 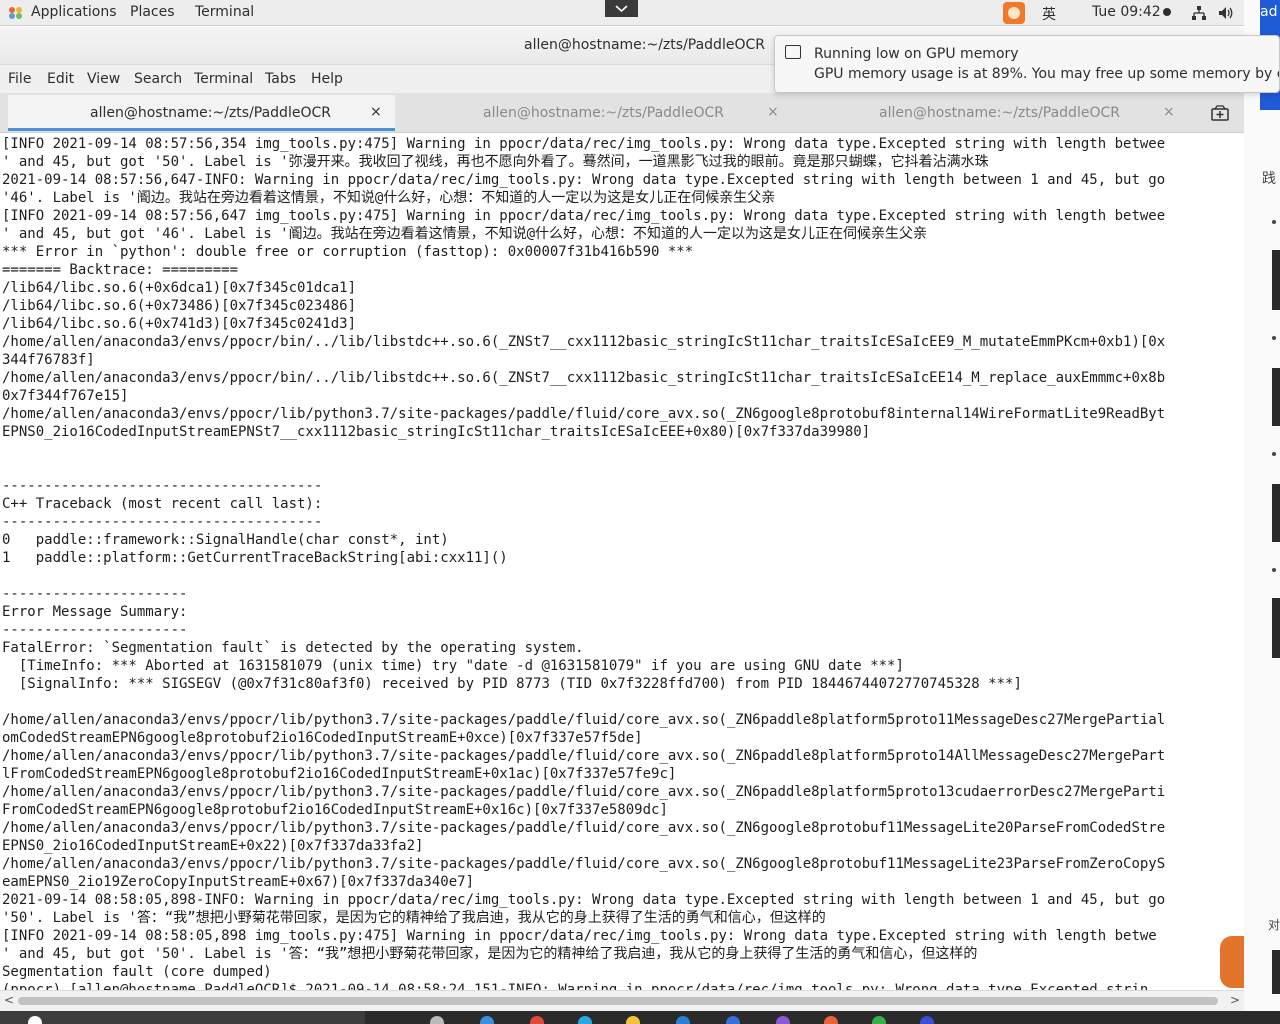 What do you see at coordinates (280, 79) in the screenshot?
I see `menu-tabs: Tabs` at bounding box center [280, 79].